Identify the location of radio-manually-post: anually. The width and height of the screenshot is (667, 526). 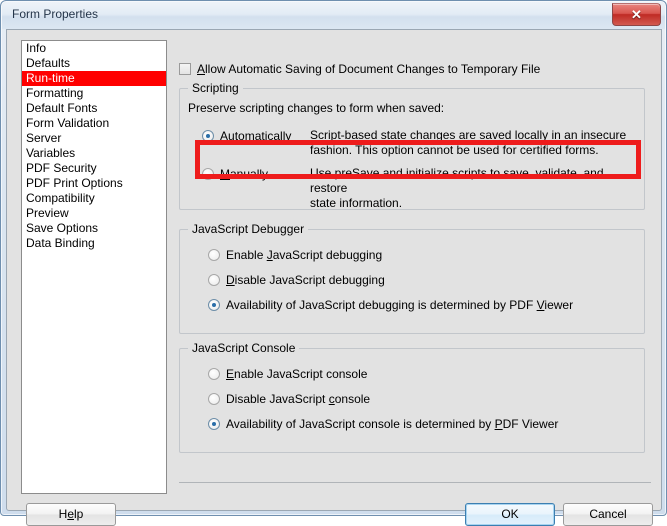
(249, 174).